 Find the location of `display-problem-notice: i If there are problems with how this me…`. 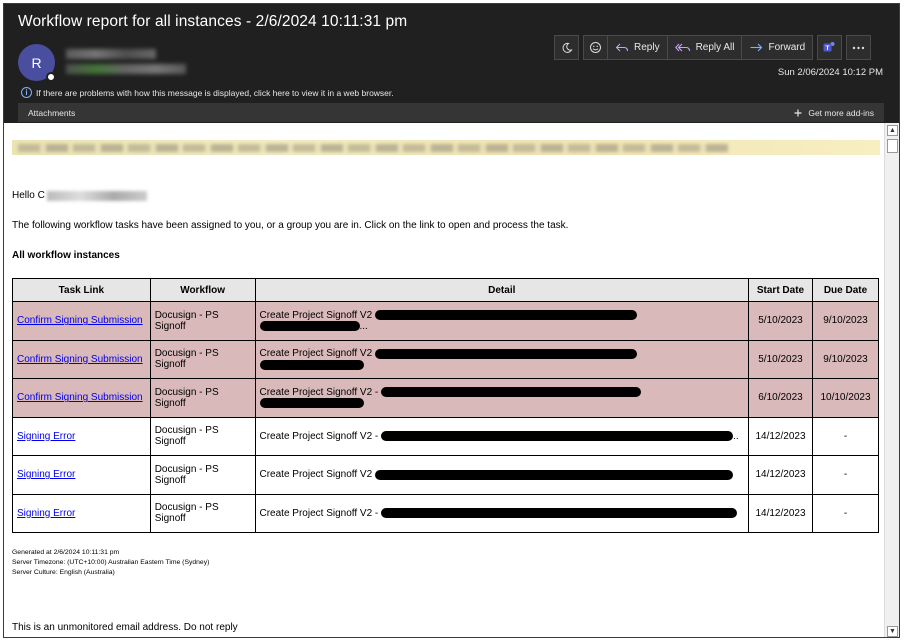

display-problem-notice: i If there are problems with how this me… is located at coordinates (207, 92).